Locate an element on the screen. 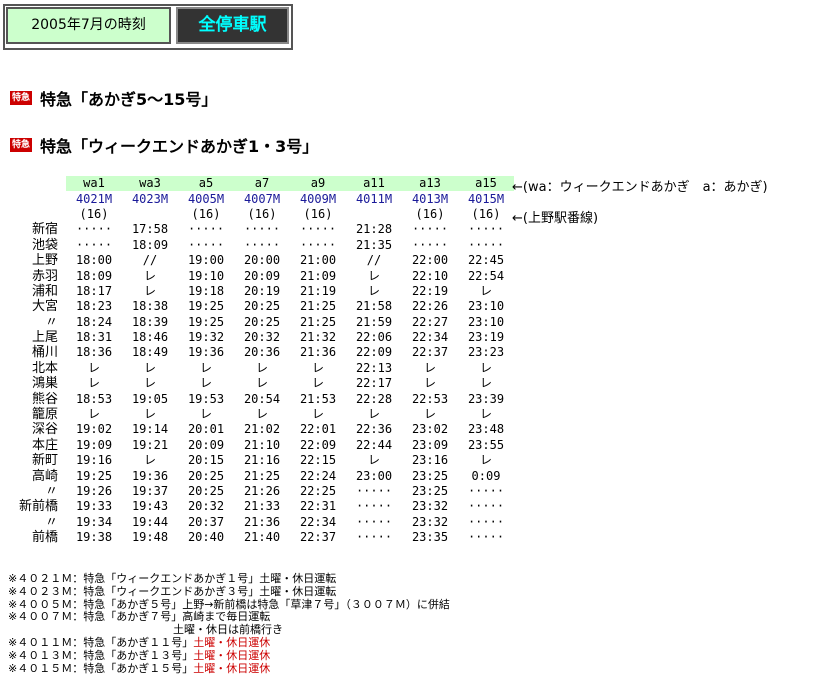 This screenshot has width=830, height=684. station-name: 高崎 is located at coordinates (44, 476).